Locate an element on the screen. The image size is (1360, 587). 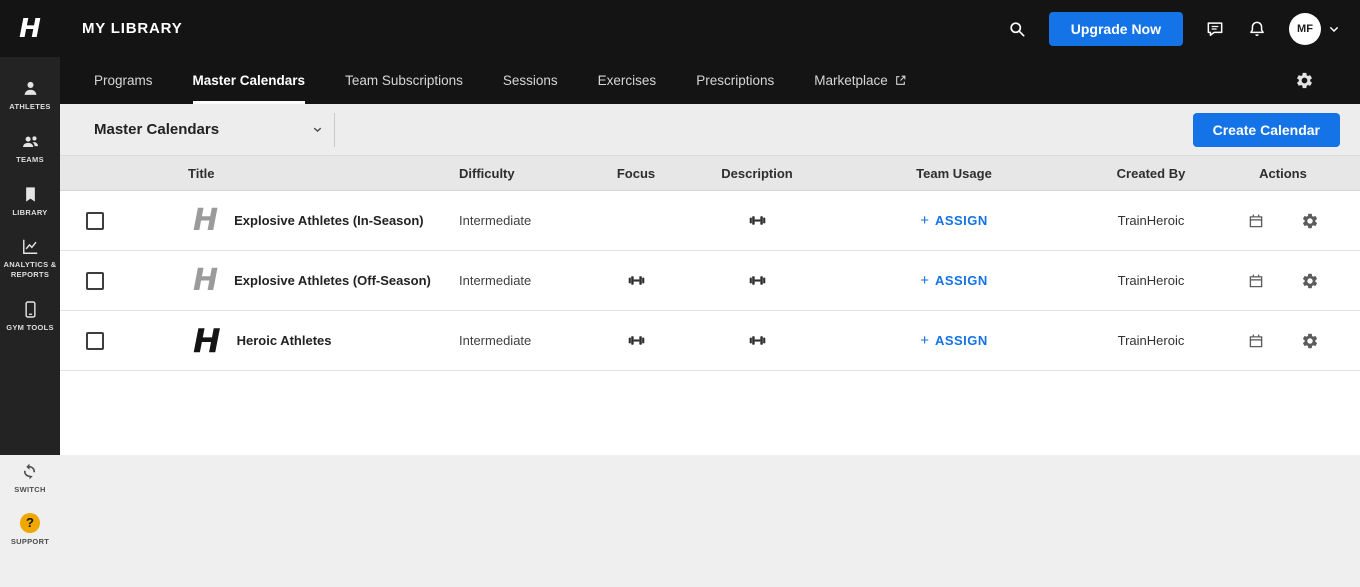
column-header-difficulty: Difficulty is located at coordinates (487, 173).